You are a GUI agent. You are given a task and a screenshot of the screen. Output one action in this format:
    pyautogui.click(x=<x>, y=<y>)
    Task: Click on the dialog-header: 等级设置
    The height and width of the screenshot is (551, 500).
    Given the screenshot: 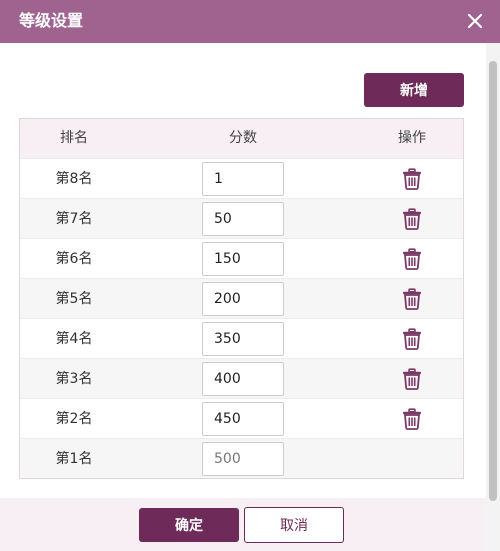 What is the action you would take?
    pyautogui.click(x=250, y=21)
    